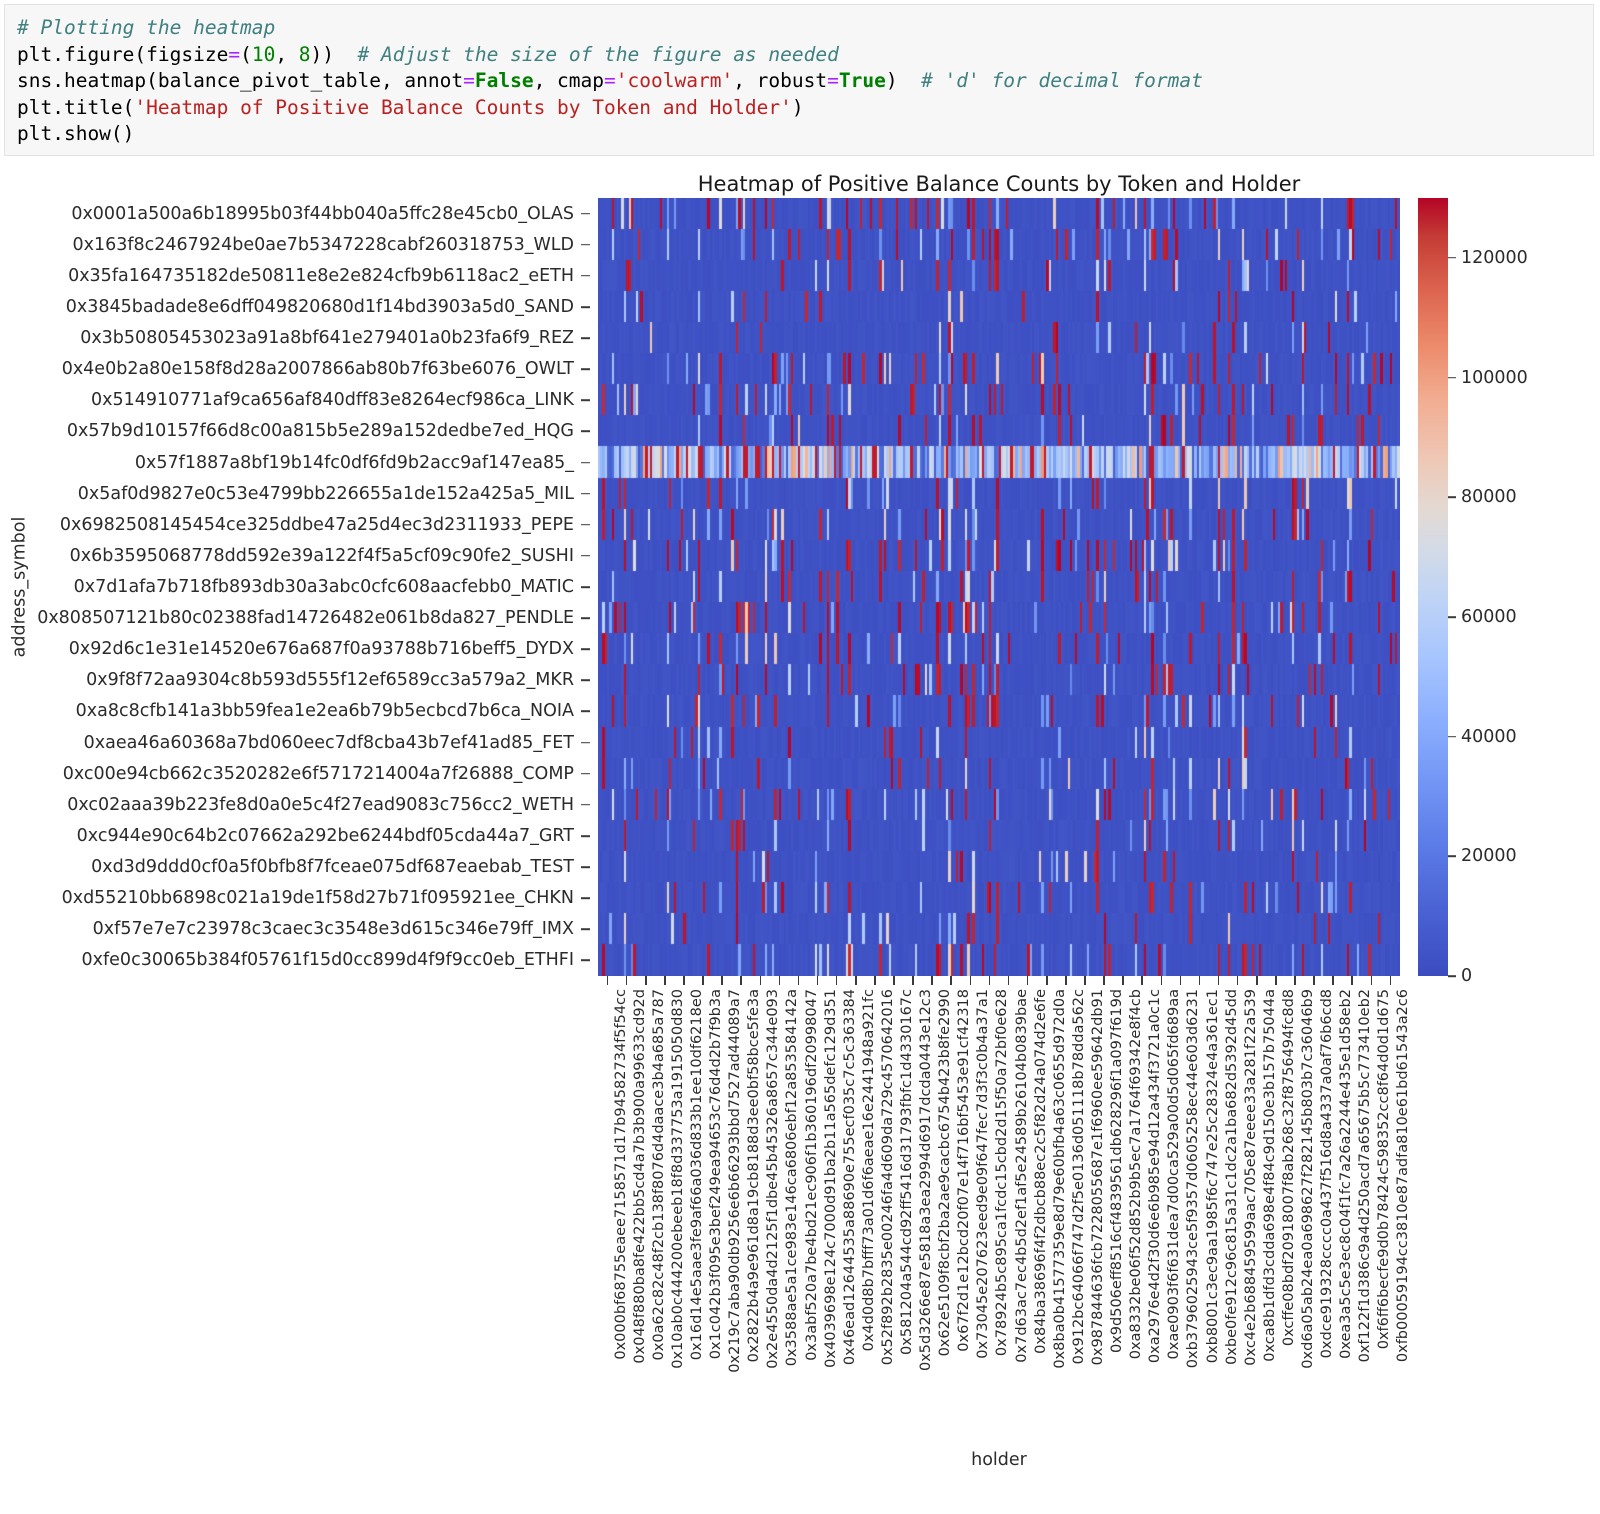  I want to click on code-token: True, so click(862, 80).